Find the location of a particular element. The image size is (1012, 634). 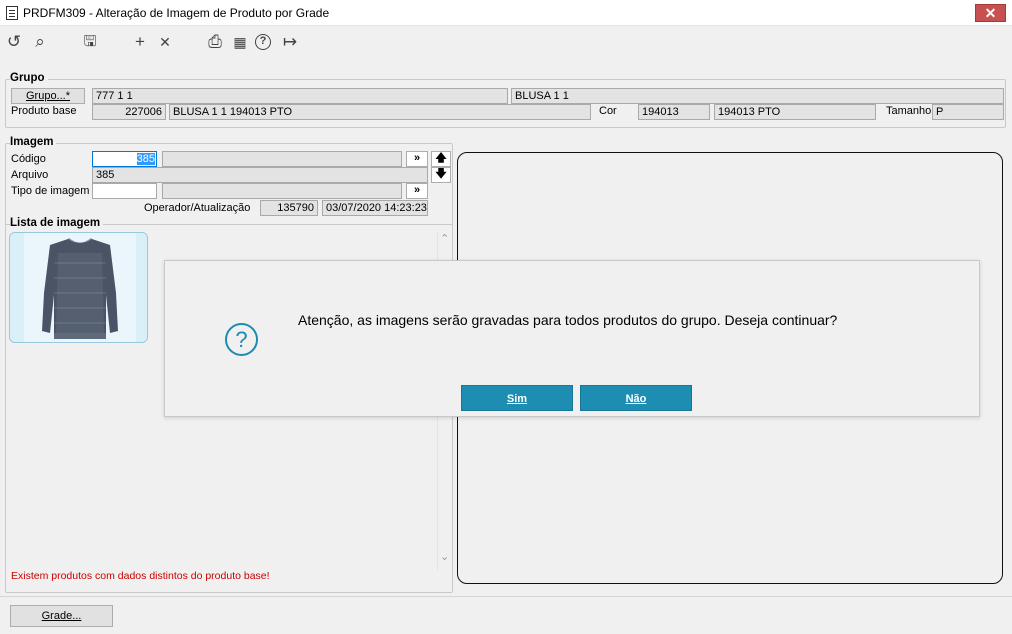

app-icon is located at coordinates (12, 13).